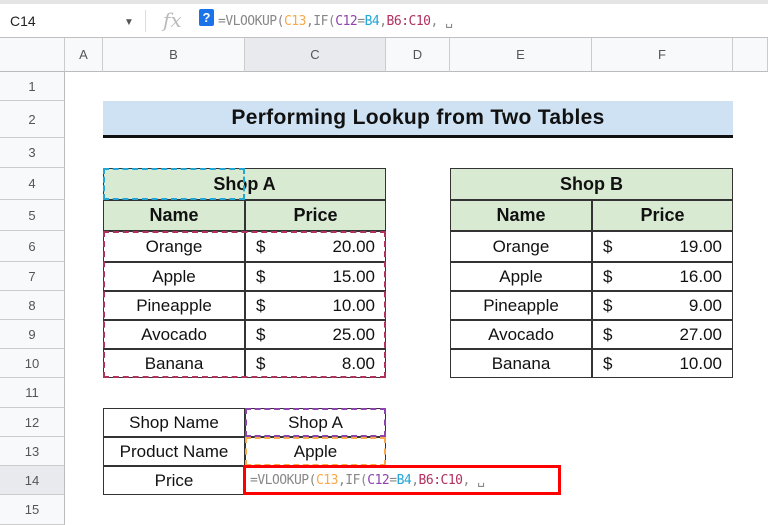 The height and width of the screenshot is (525, 768). What do you see at coordinates (315, 451) in the screenshot?
I see `lookup-value: Apple` at bounding box center [315, 451].